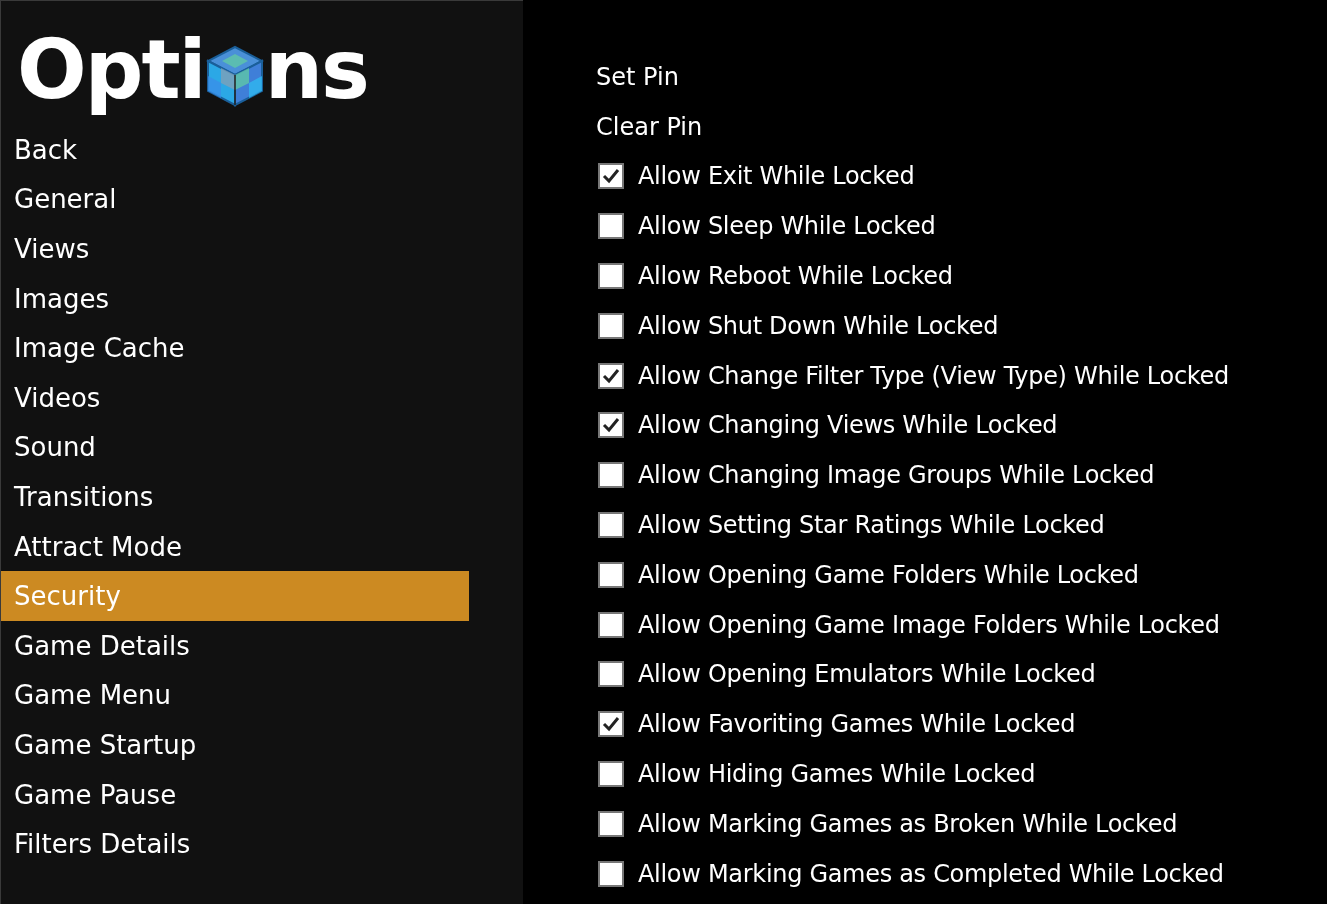 This screenshot has width=1327, height=904. I want to click on option-label: Allow Favoriting Games While Locked, so click(857, 724).